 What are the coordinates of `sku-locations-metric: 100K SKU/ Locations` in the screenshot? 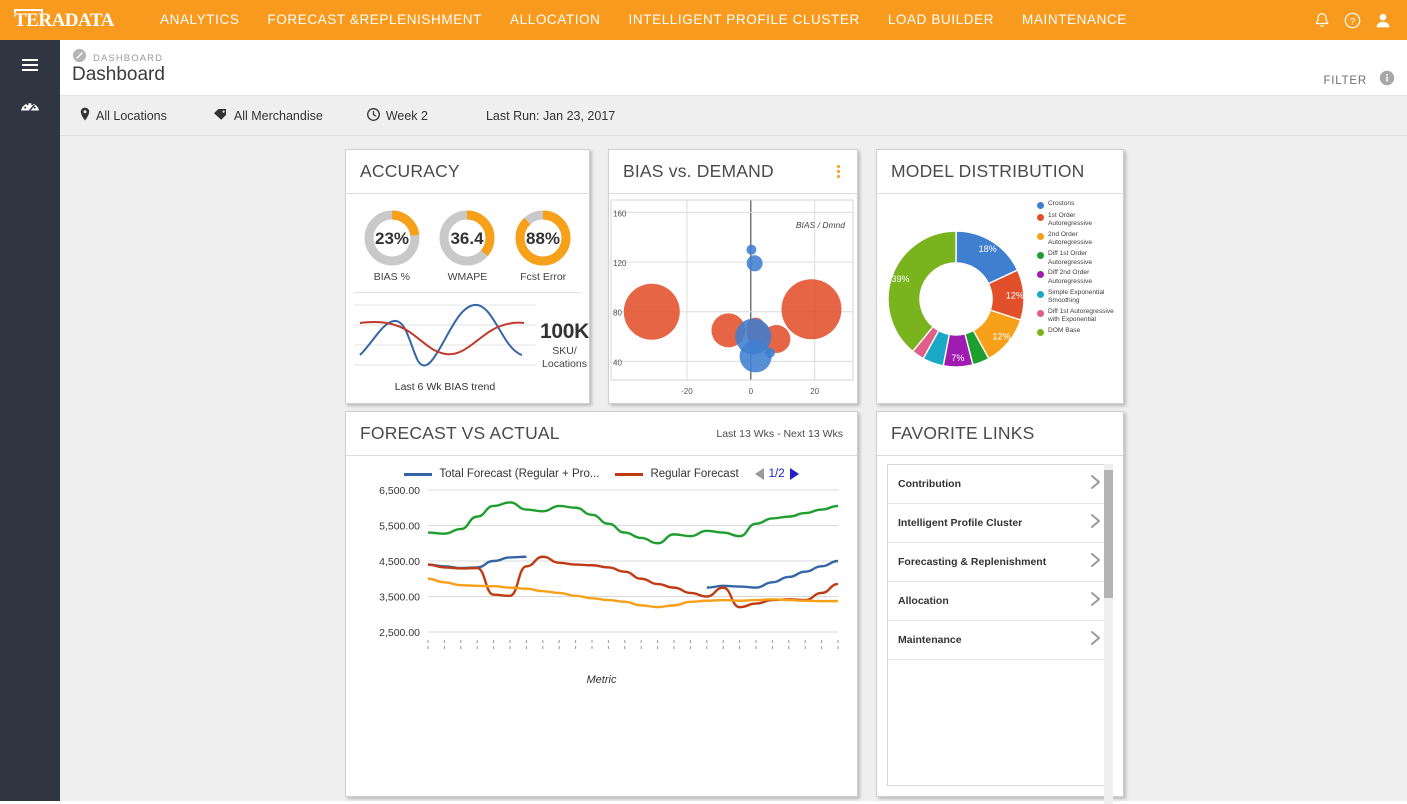 It's located at (563, 345).